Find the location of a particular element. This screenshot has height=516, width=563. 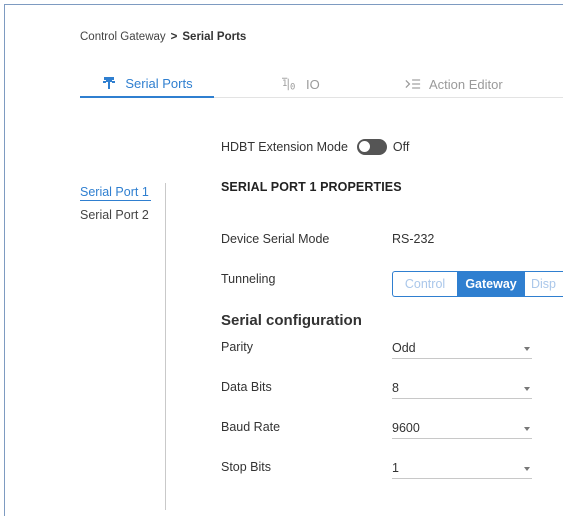

toggle-knob is located at coordinates (364, 146).